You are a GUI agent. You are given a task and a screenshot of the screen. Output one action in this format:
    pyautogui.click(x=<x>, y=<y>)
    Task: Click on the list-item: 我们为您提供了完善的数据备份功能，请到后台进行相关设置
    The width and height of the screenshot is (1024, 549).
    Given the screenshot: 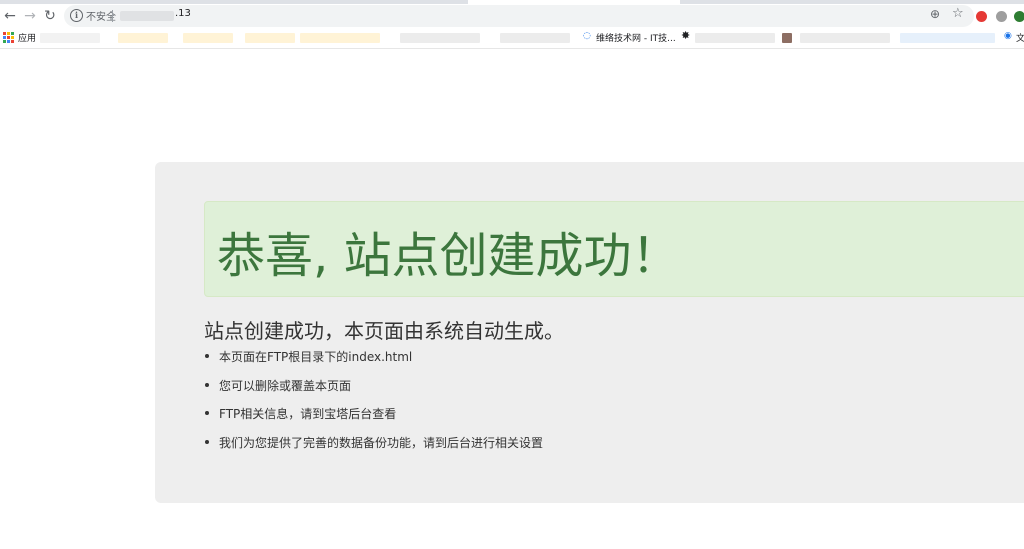 What is the action you would take?
    pyautogui.click(x=373, y=448)
    